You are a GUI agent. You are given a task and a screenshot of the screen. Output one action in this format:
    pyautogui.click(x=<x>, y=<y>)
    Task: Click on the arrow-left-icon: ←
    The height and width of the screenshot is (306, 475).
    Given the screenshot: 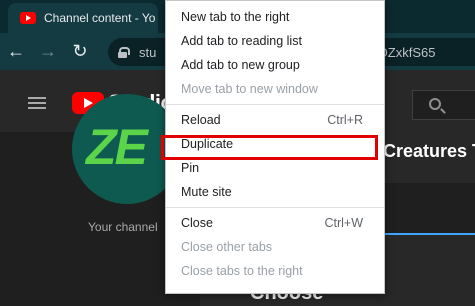 What is the action you would take?
    pyautogui.click(x=16, y=51)
    